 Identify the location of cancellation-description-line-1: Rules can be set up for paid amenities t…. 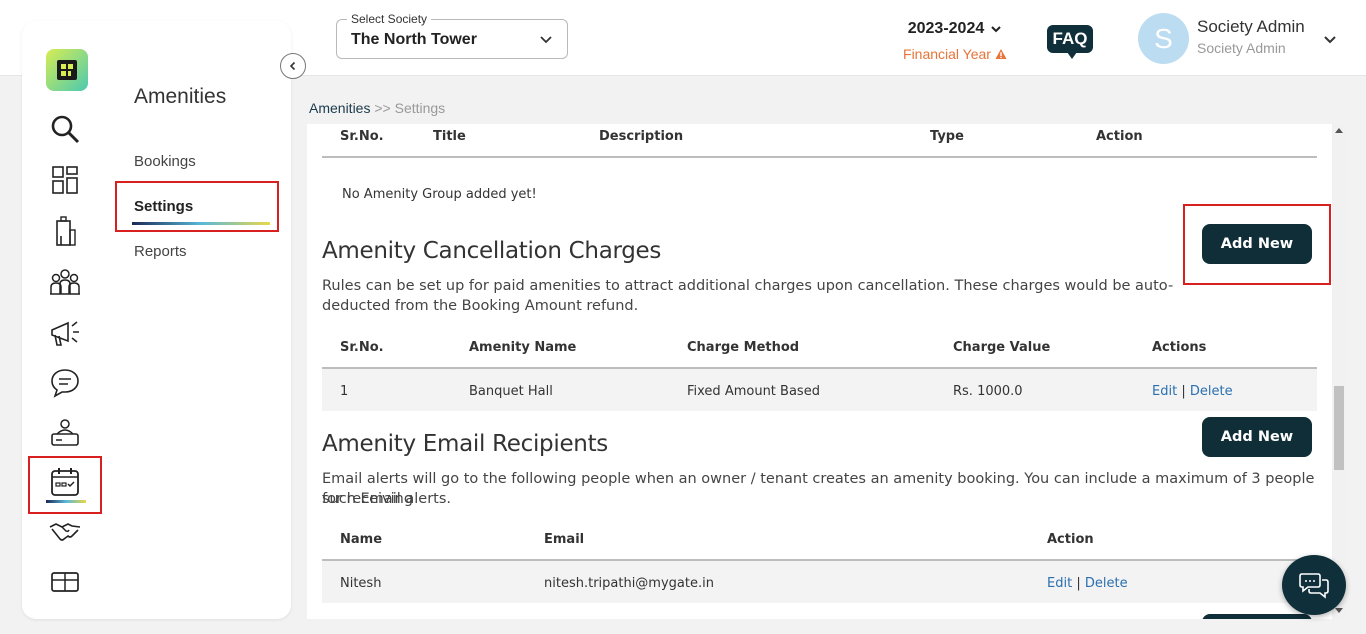
(748, 286).